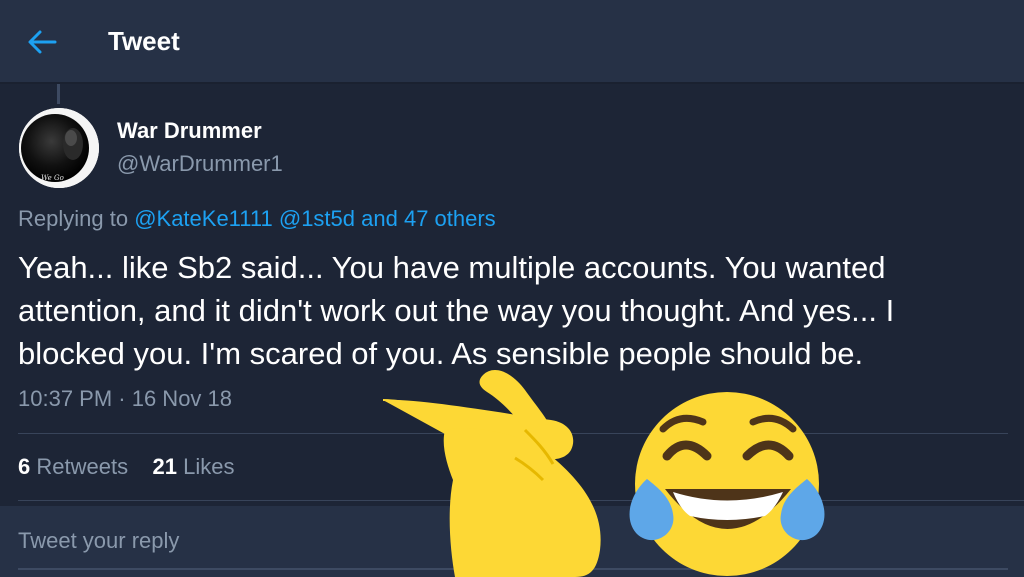 This screenshot has height=577, width=1024. I want to click on arrow-left-icon, so click(42, 42).